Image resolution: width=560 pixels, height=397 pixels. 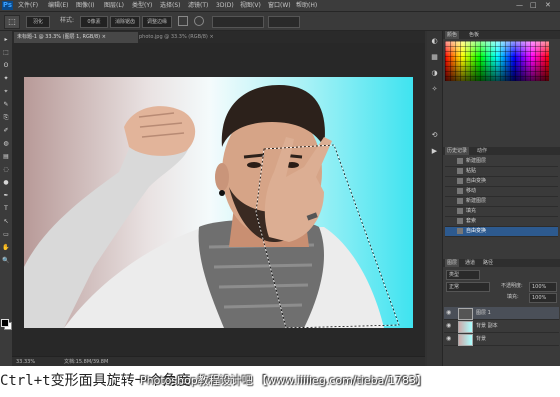 I want to click on history-panel-icon: ⟲, so click(x=434, y=135).